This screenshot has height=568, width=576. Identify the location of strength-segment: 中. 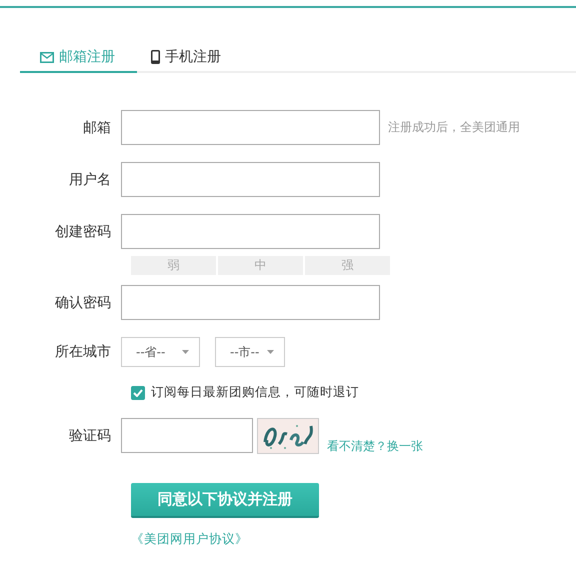
(260, 265).